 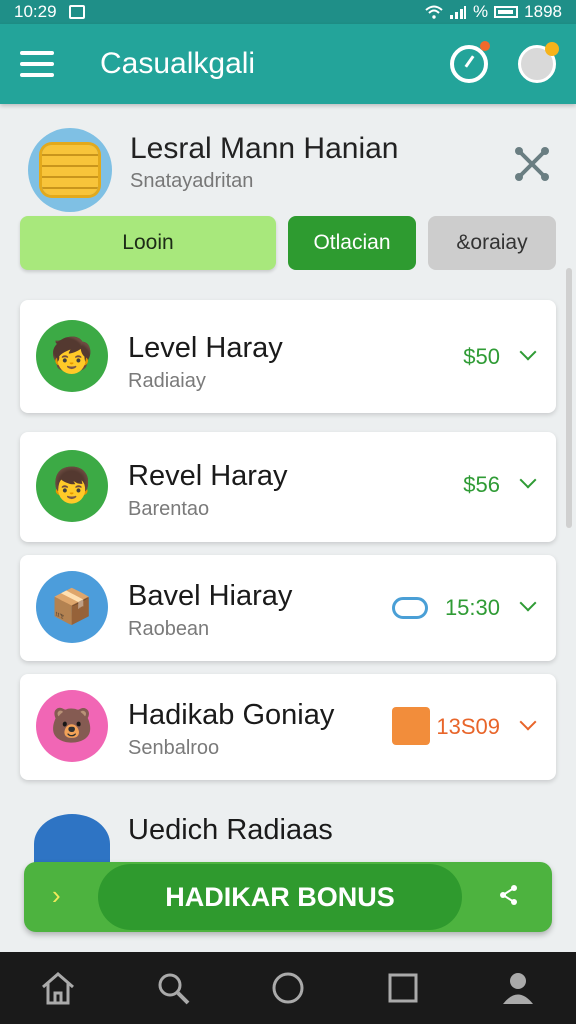 What do you see at coordinates (76, 12) in the screenshot?
I see `notification-icon` at bounding box center [76, 12].